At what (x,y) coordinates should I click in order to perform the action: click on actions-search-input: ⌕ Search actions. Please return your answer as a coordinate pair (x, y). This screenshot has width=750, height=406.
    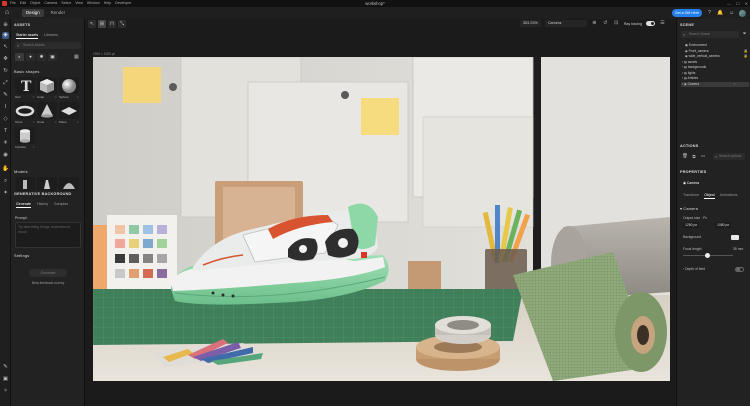
    Looking at the image, I should click on (729, 156).